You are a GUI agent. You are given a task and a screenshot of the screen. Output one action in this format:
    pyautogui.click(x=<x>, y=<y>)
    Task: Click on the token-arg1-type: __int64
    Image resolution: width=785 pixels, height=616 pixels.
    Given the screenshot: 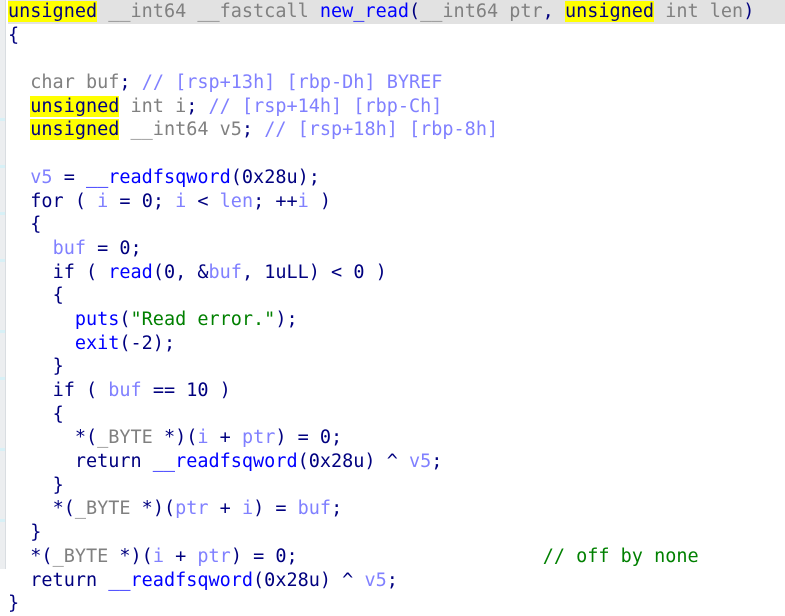 What is the action you would take?
    pyautogui.click(x=459, y=11)
    